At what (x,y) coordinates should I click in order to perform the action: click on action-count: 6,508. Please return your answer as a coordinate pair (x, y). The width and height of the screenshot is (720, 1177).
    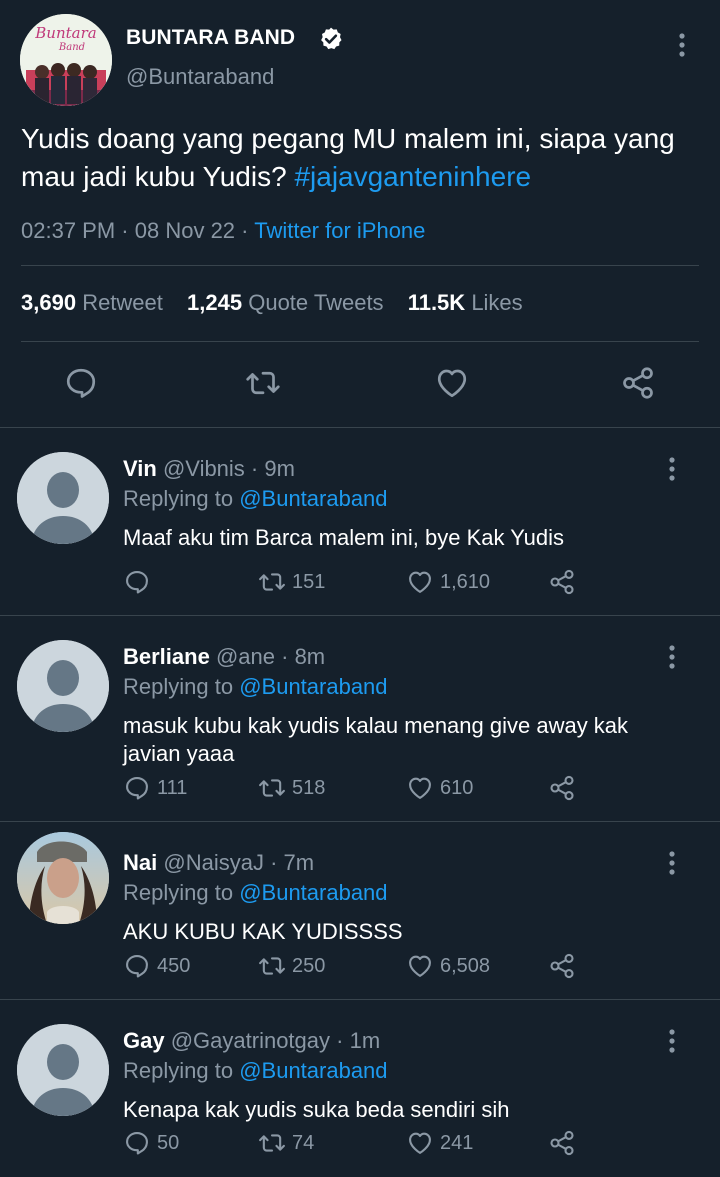
    Looking at the image, I should click on (465, 965).